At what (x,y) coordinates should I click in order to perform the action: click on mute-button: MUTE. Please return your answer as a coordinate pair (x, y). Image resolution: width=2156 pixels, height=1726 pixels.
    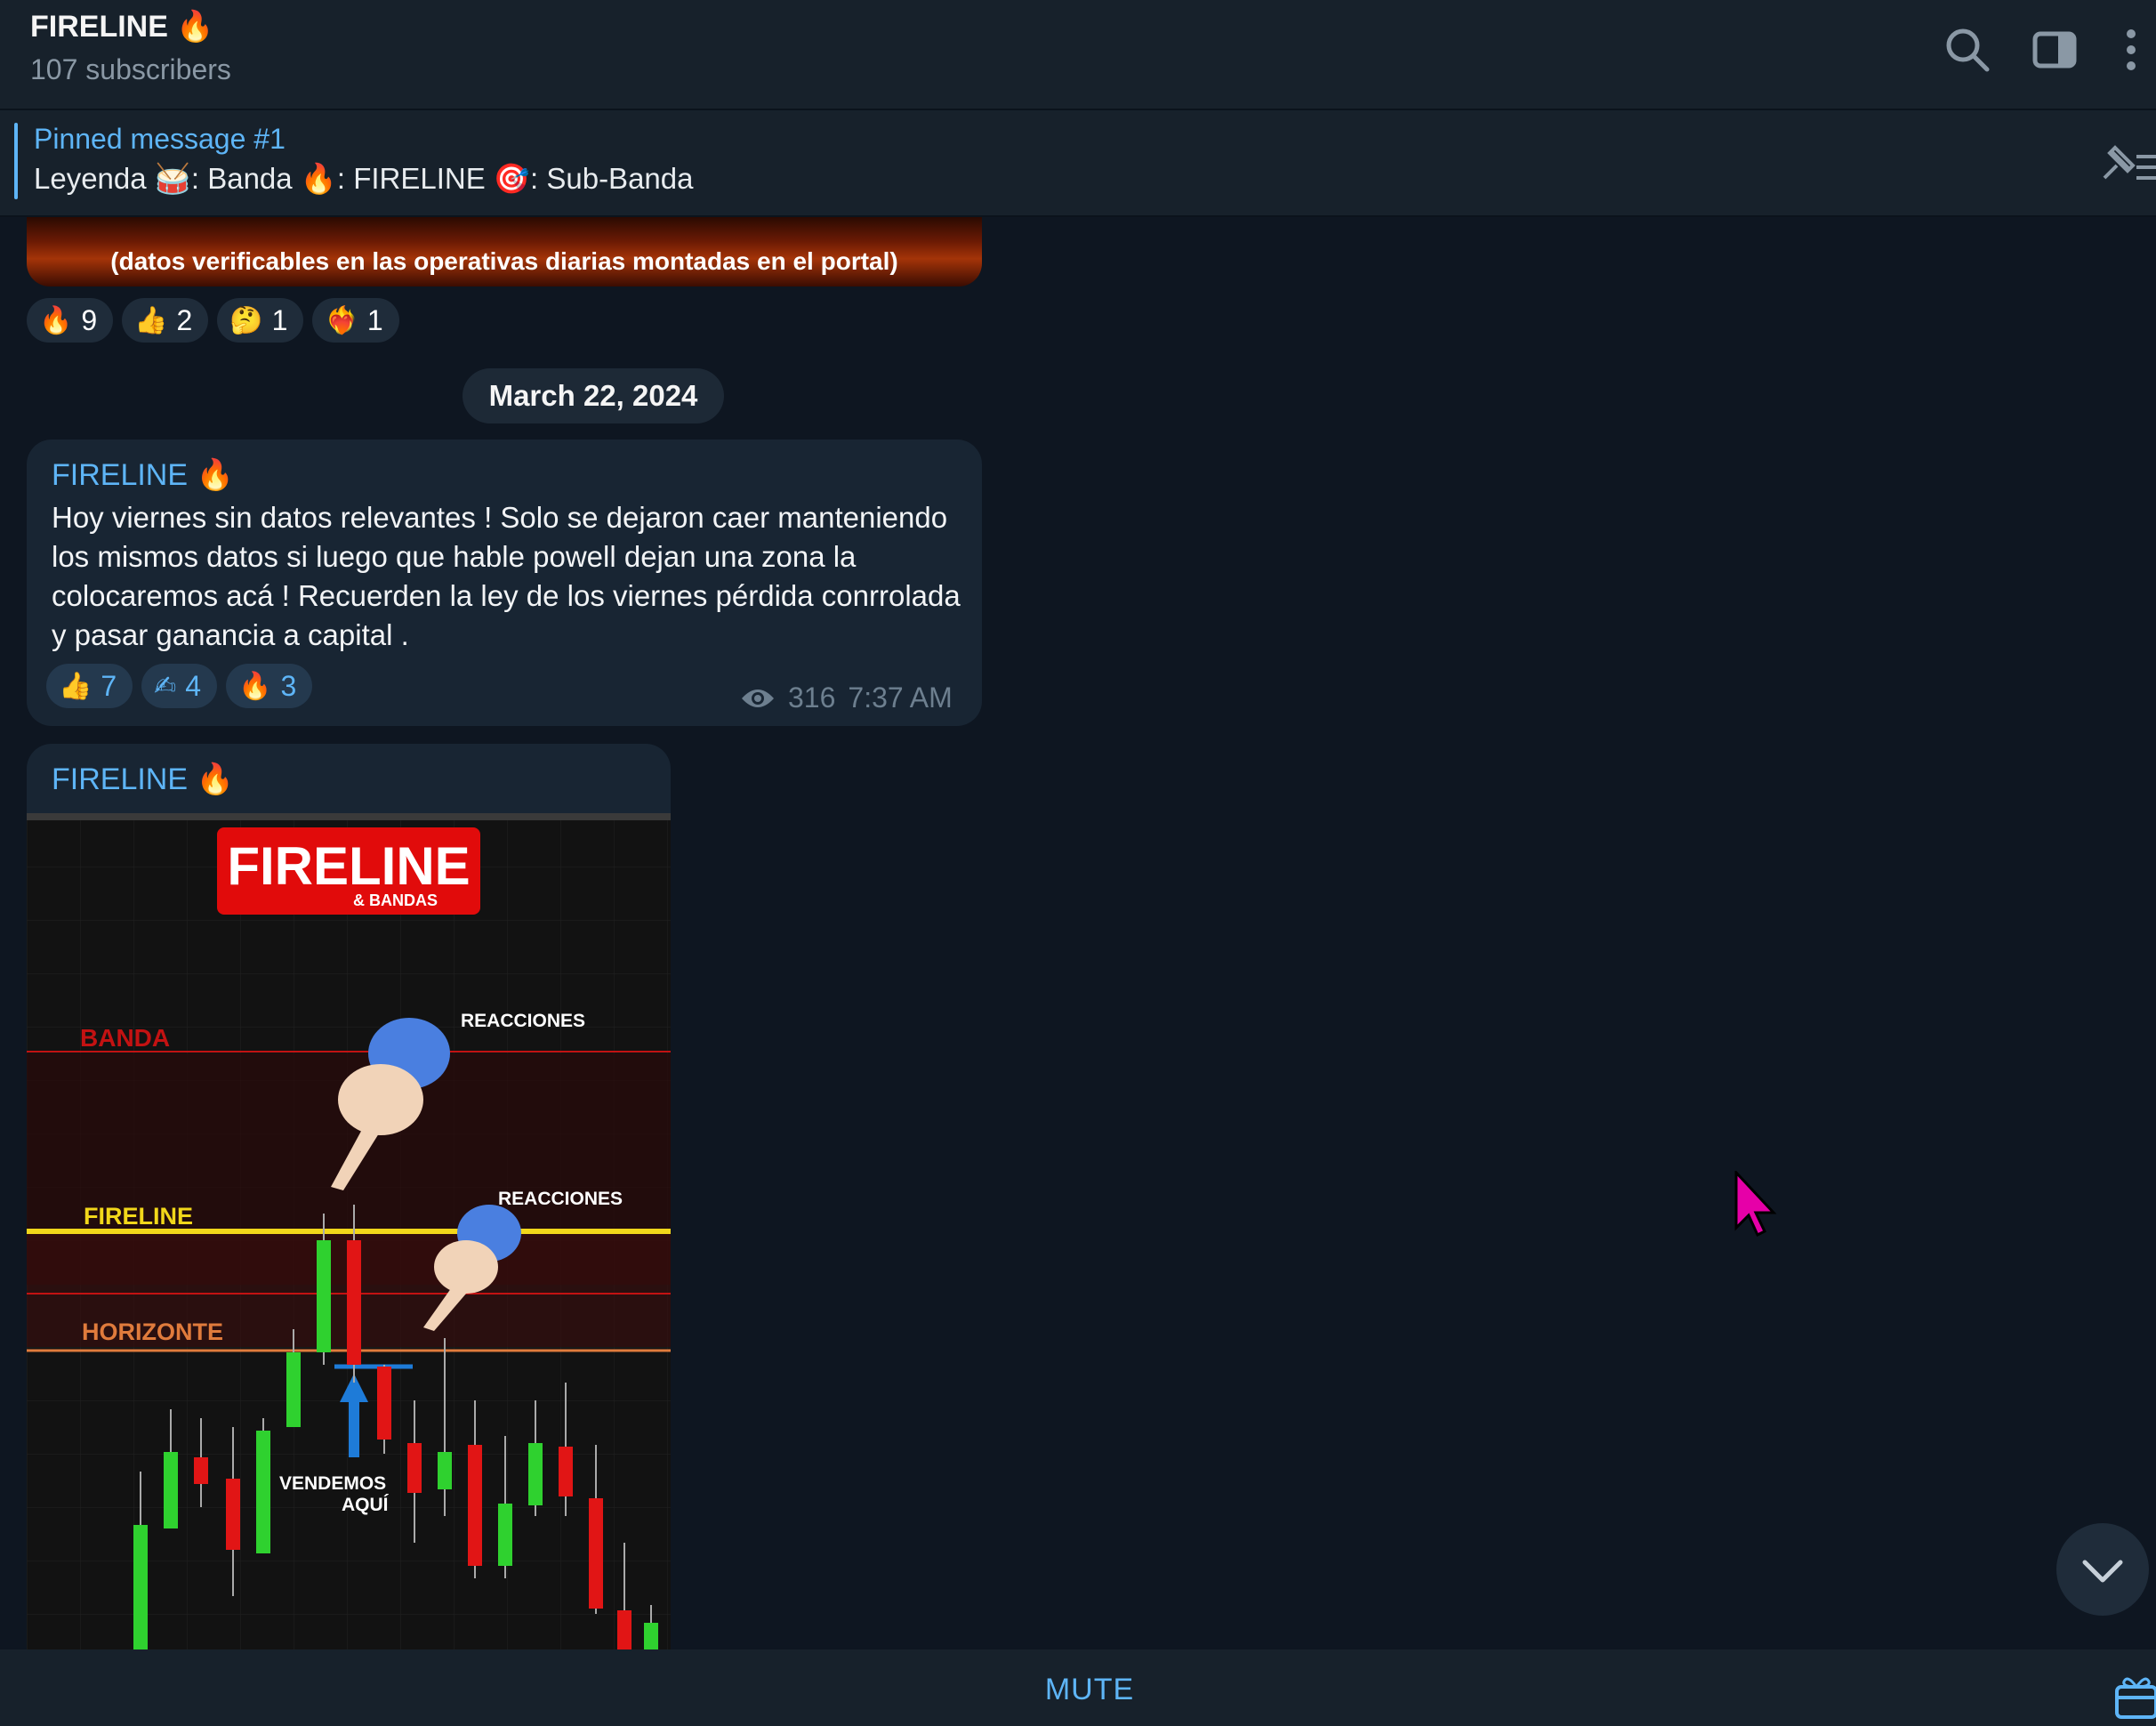
    Looking at the image, I should click on (1078, 1690).